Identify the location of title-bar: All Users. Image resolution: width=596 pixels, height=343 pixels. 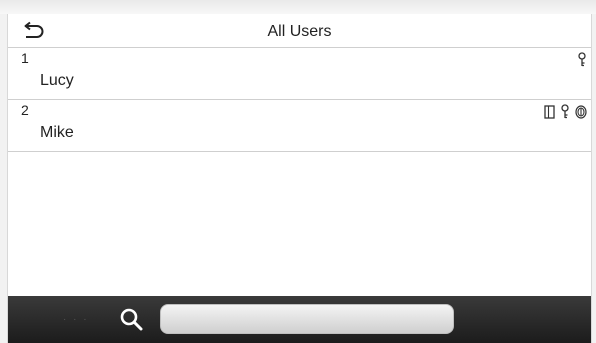
(299, 31).